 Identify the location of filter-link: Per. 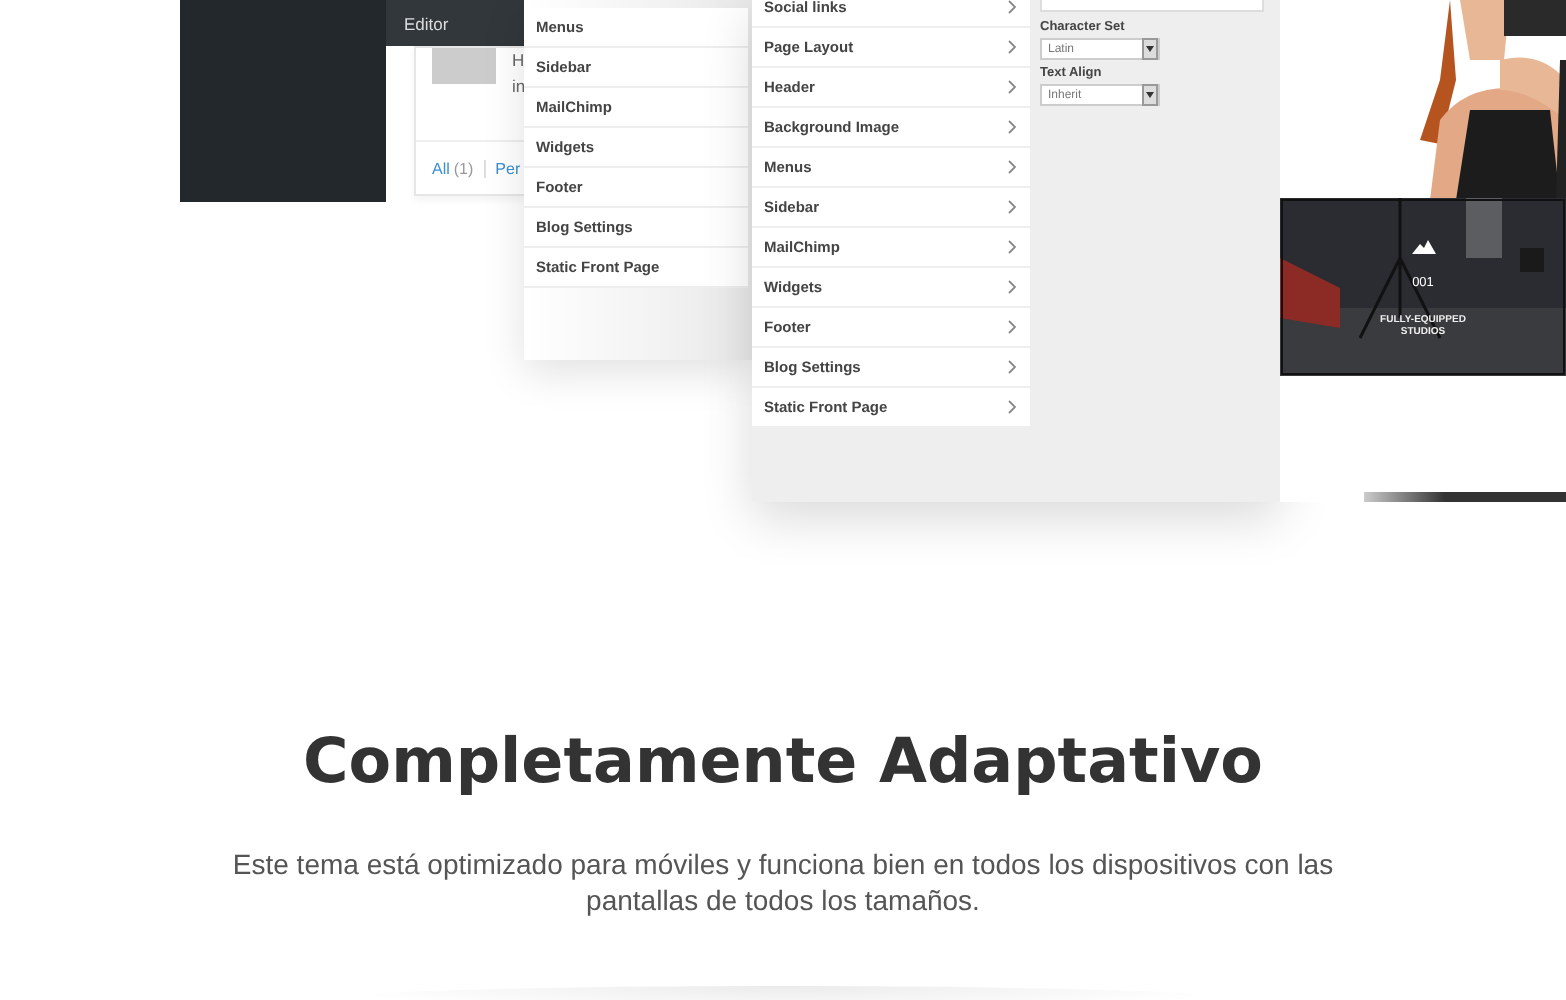
(508, 169).